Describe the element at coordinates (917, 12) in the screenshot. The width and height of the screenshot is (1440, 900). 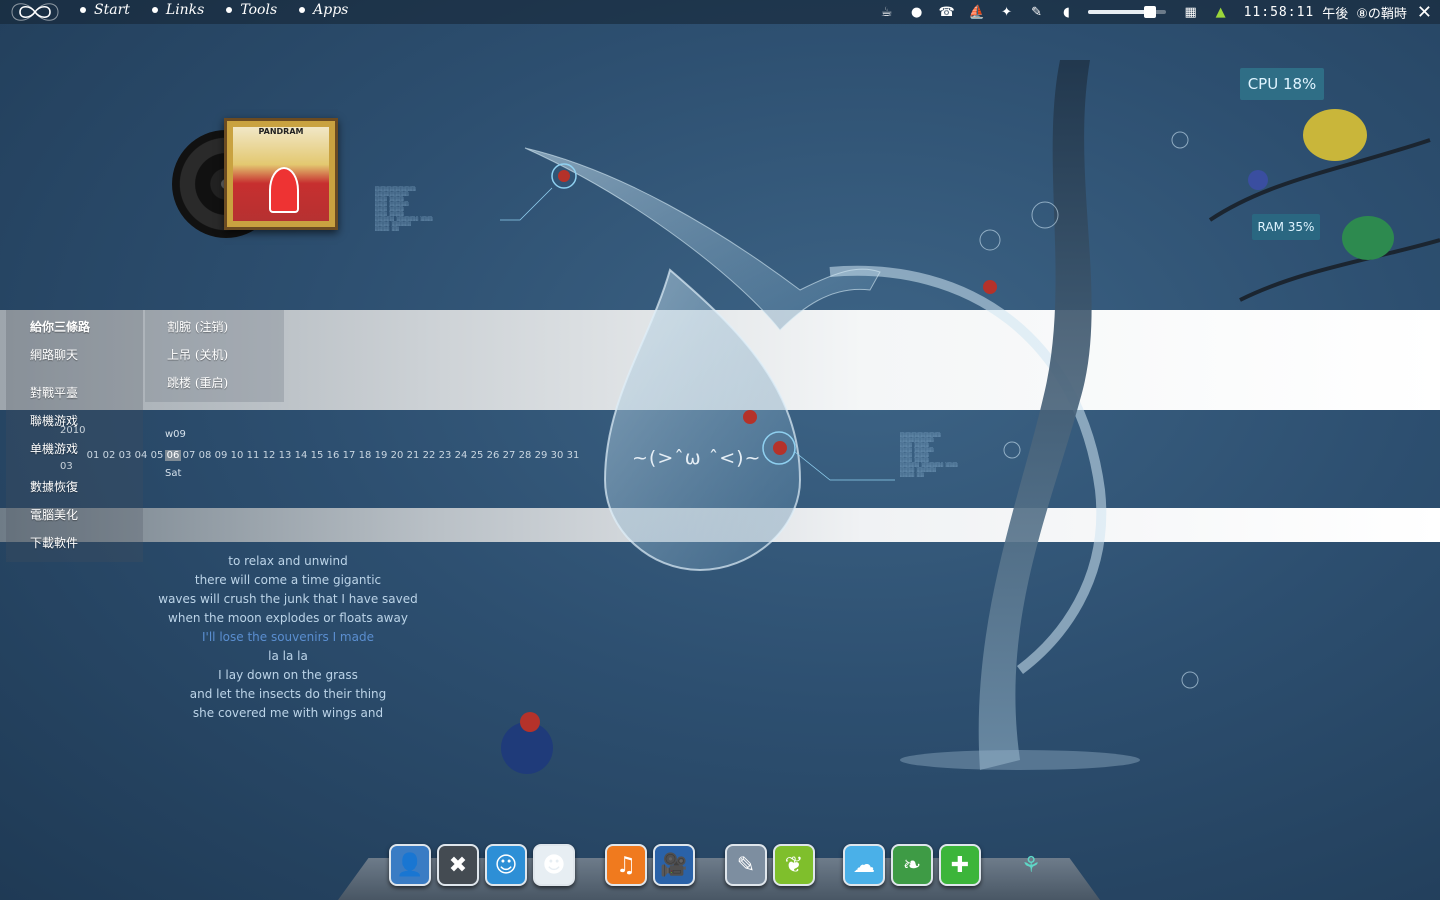
I see `chat-bubble-icon: ●` at that location.